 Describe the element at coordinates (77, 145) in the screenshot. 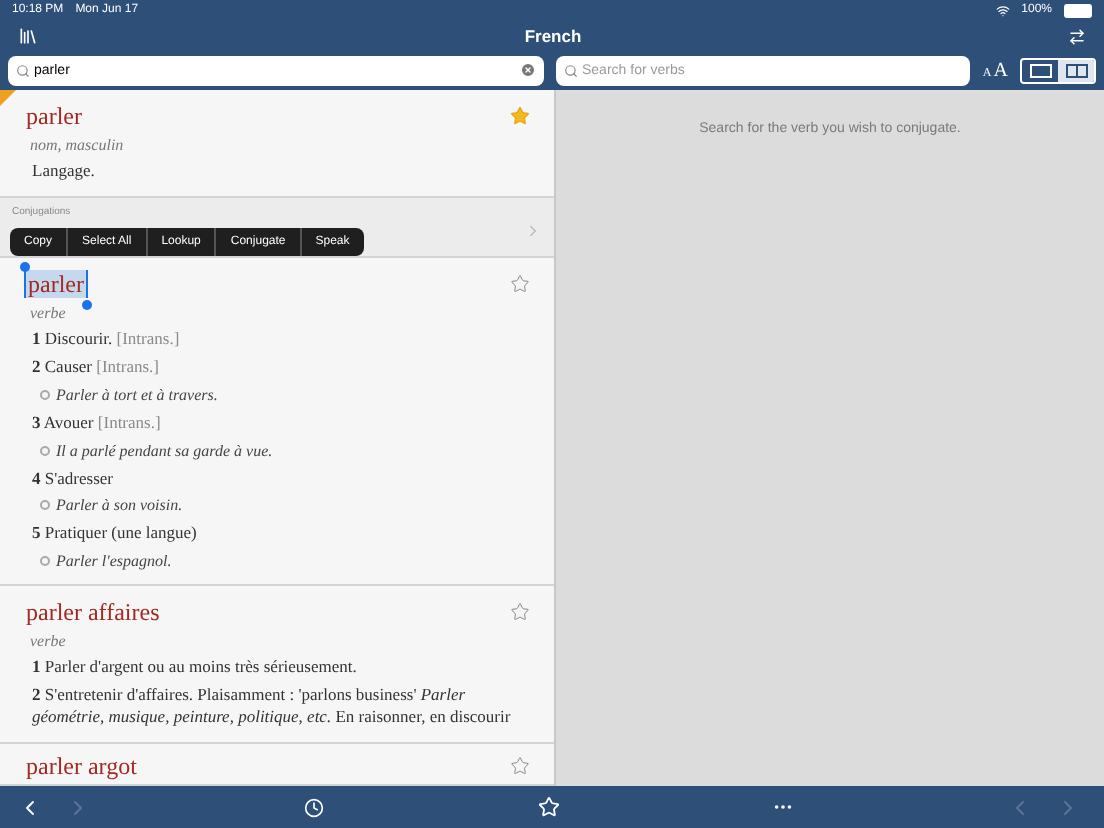

I see `part-of-speech: nom, masculin` at that location.